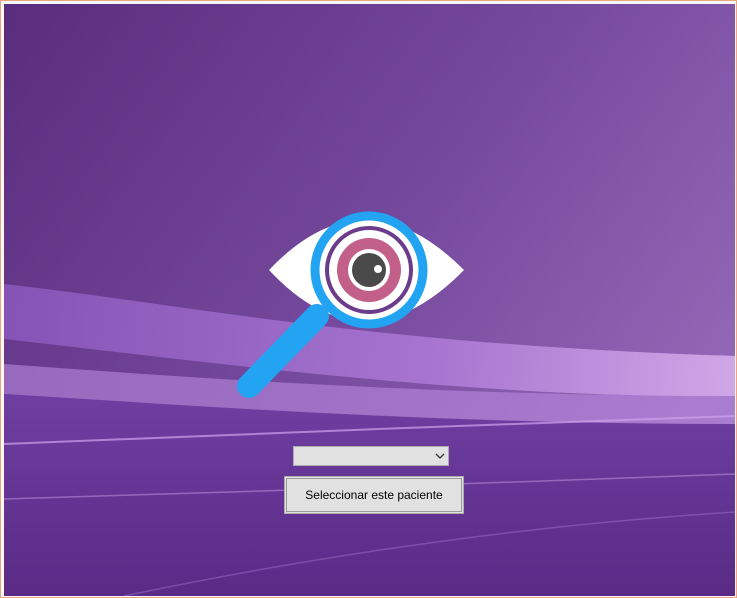  Describe the element at coordinates (440, 456) in the screenshot. I see `chevron-down-icon` at that location.